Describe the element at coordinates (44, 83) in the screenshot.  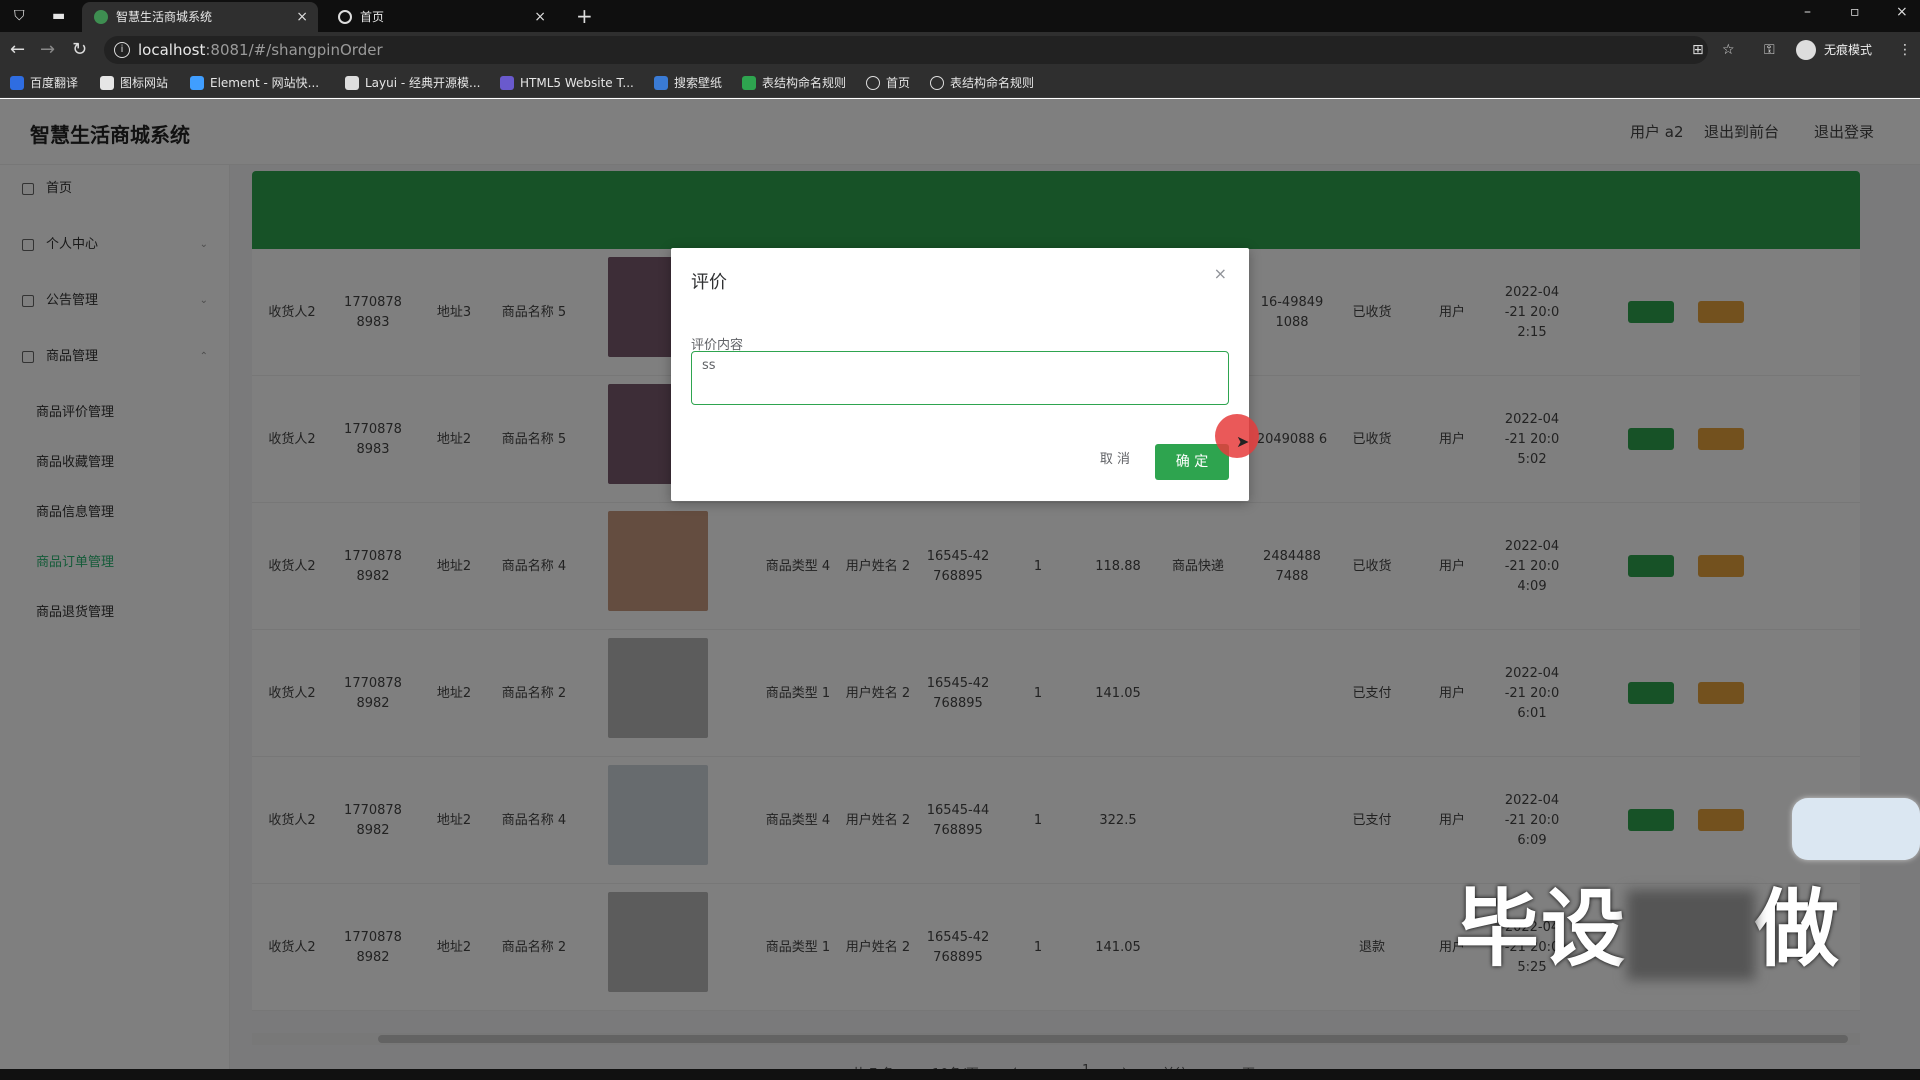
I see `bookmark-item: 百度翻译` at that location.